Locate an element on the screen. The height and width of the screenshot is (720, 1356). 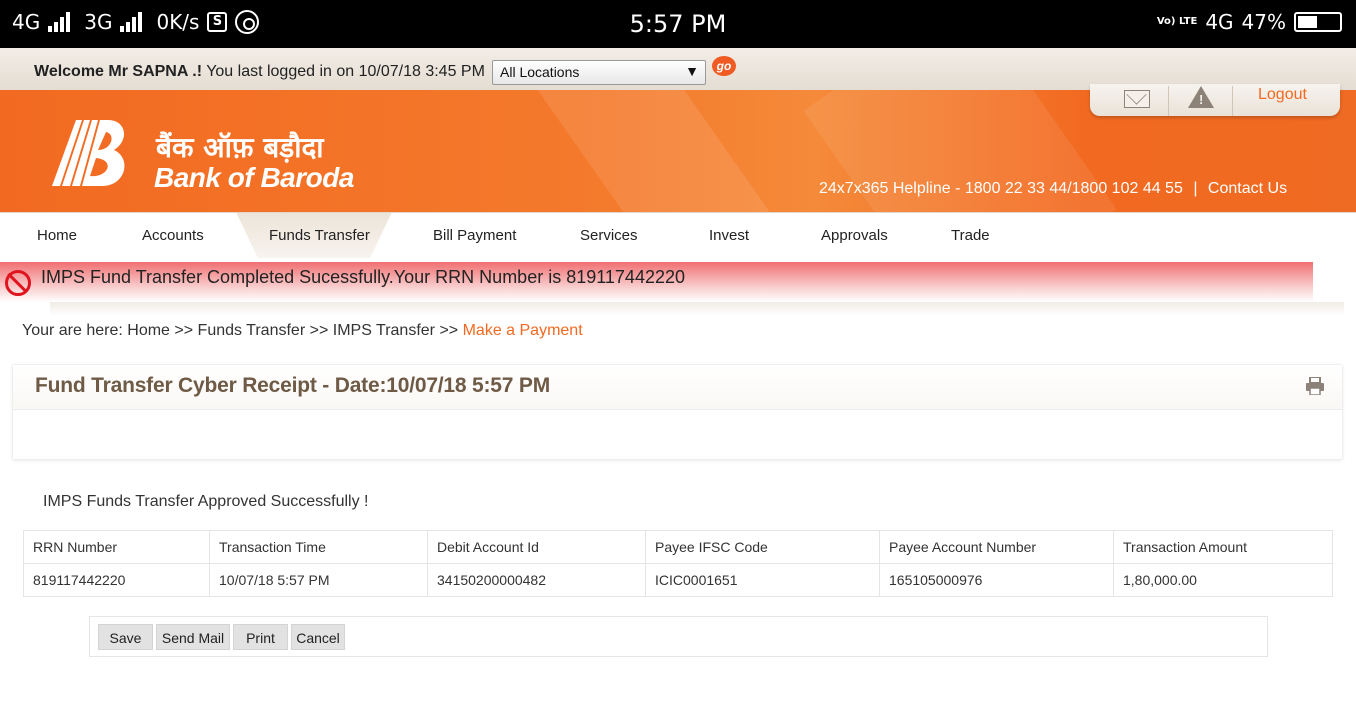
breadcrumb-current: Make a Payment is located at coordinates (522, 330).